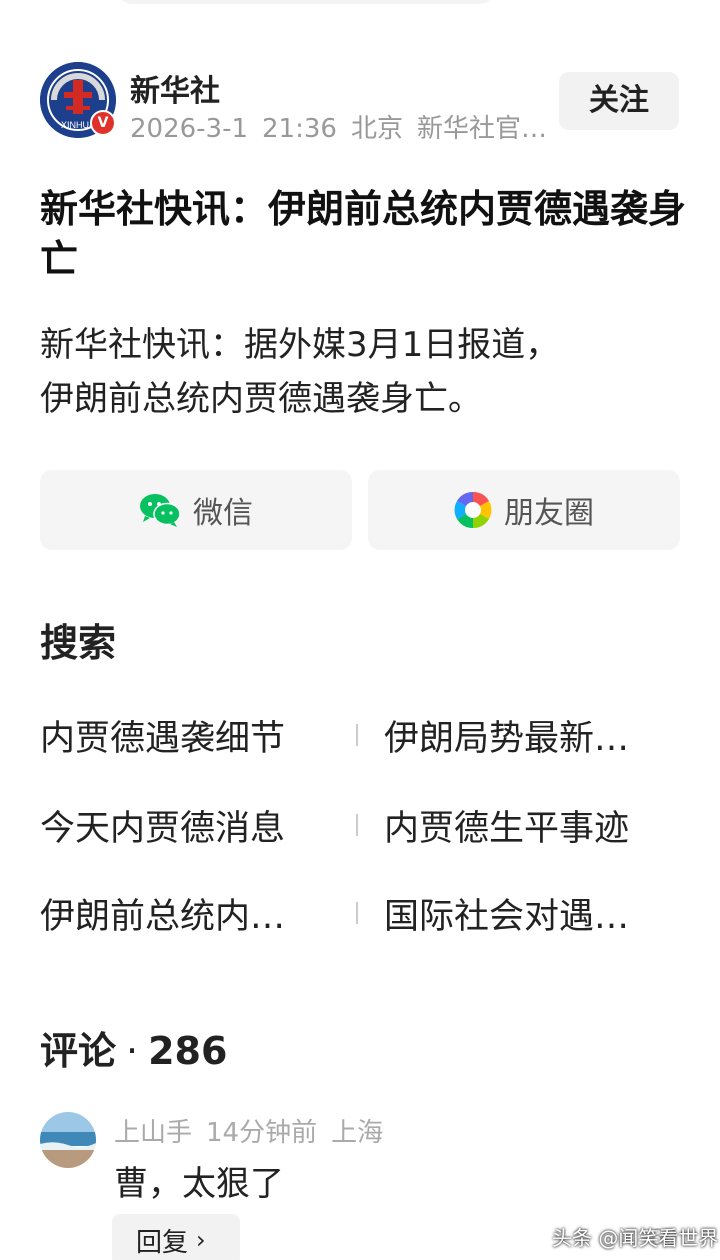 The width and height of the screenshot is (720, 1260). Describe the element at coordinates (357, 1133) in the screenshot. I see `comment-location: 上海` at that location.